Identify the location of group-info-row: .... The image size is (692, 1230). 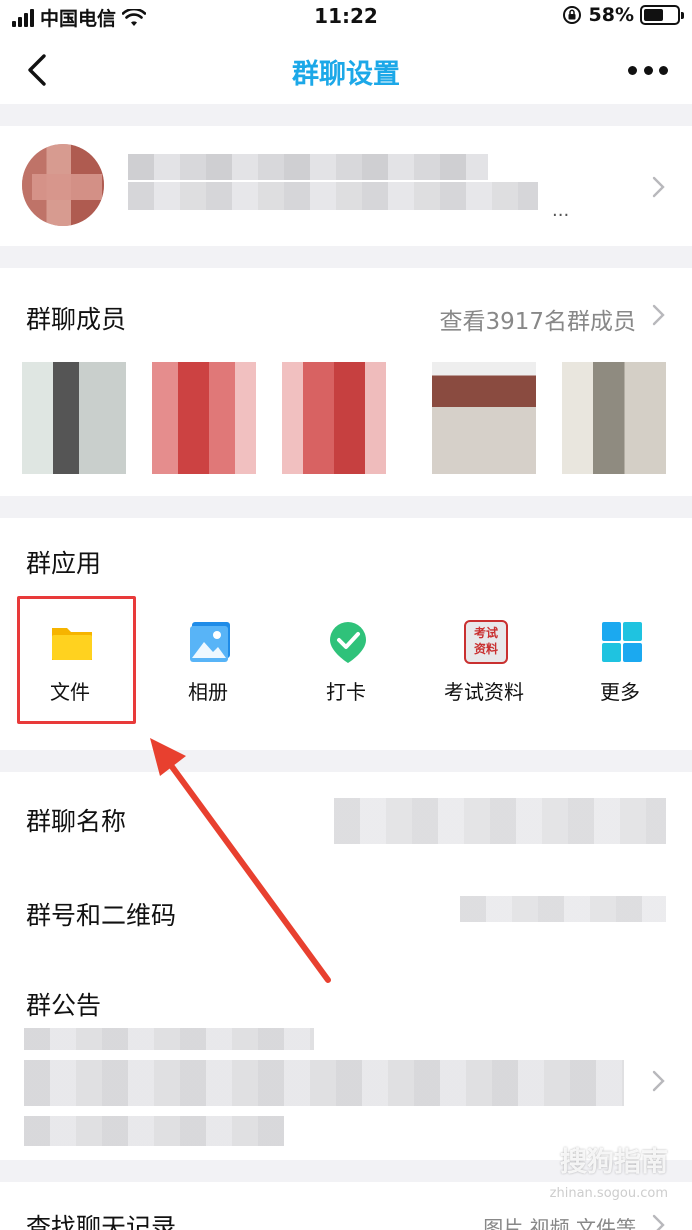
(346, 186).